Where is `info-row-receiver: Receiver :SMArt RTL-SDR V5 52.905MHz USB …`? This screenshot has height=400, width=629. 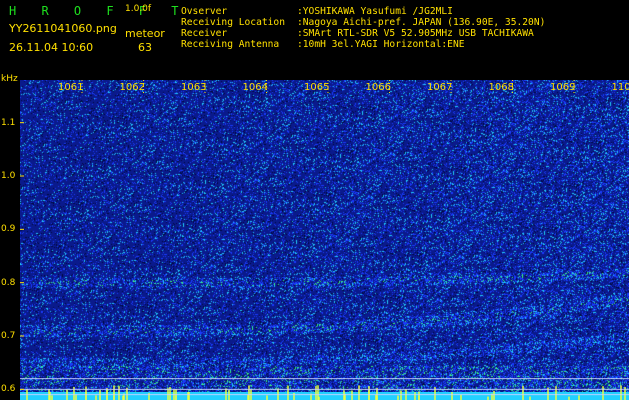 info-row-receiver: Receiver :SMArt RTL-SDR V5 52.905MHz USB … is located at coordinates (363, 33).